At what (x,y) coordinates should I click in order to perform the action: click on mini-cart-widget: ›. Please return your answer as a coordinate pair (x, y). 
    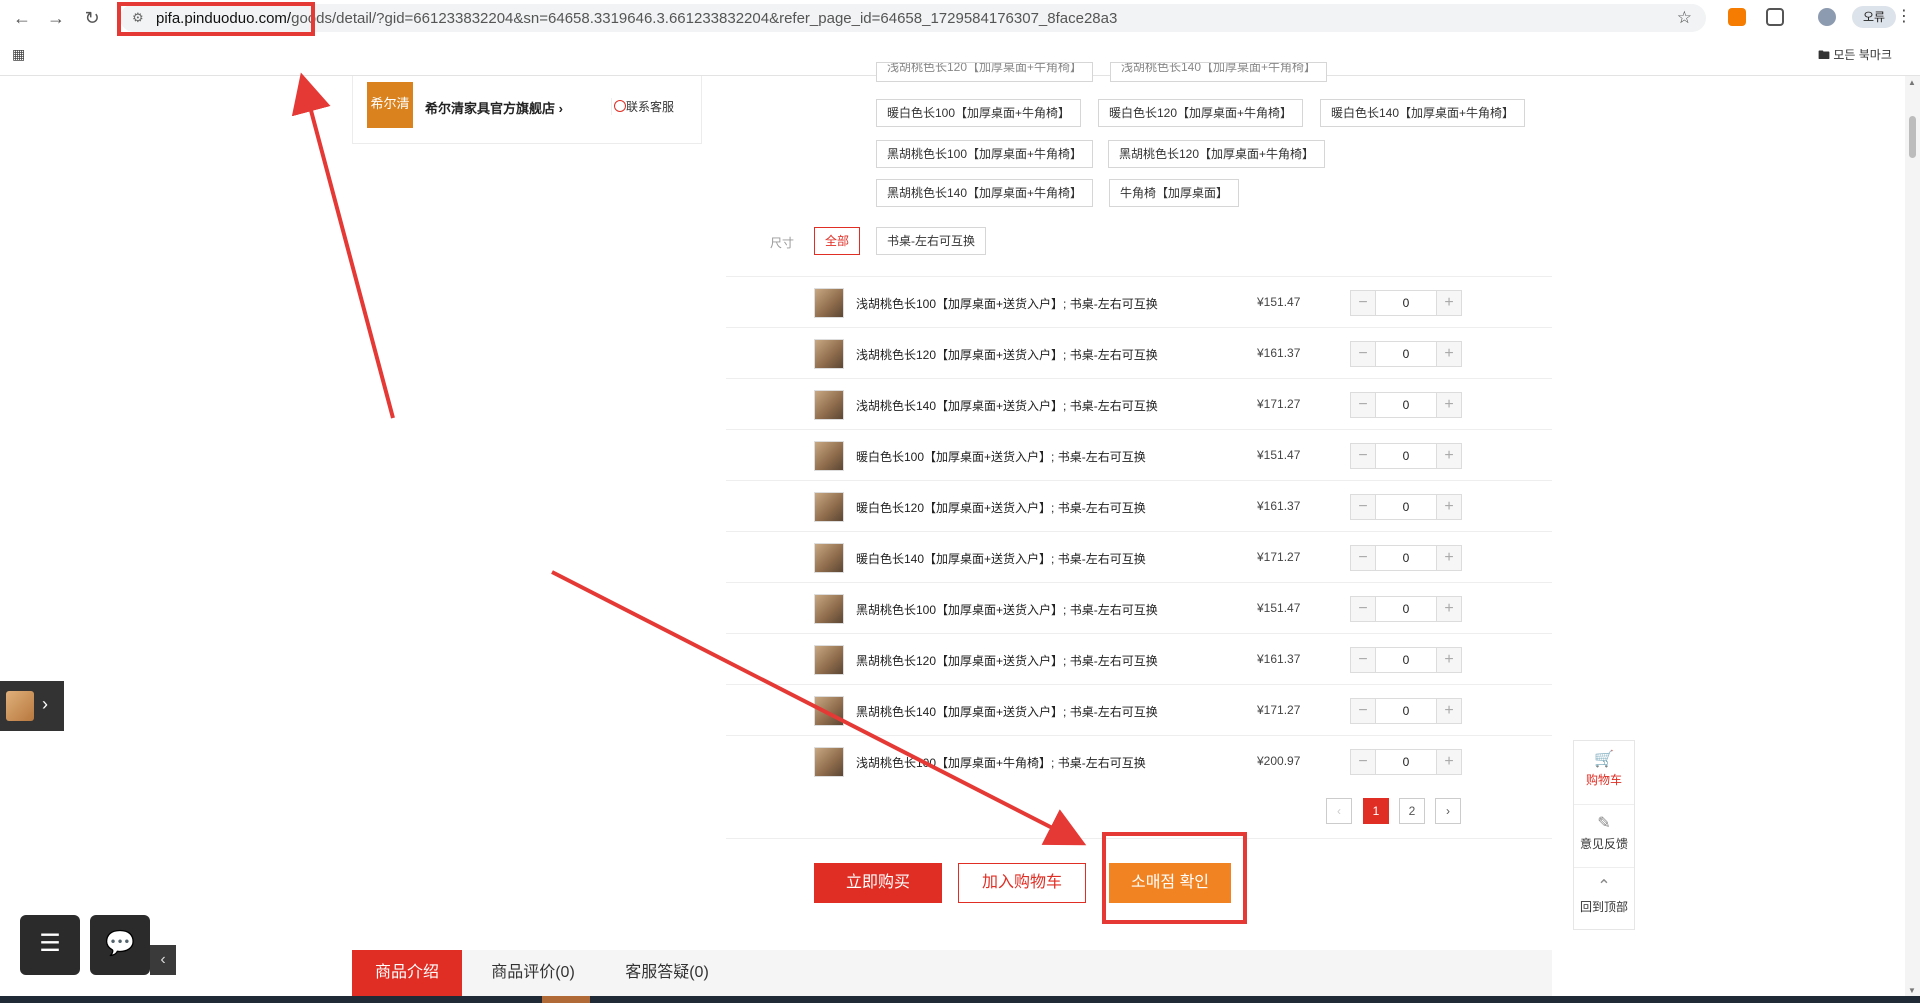
    Looking at the image, I should click on (32, 706).